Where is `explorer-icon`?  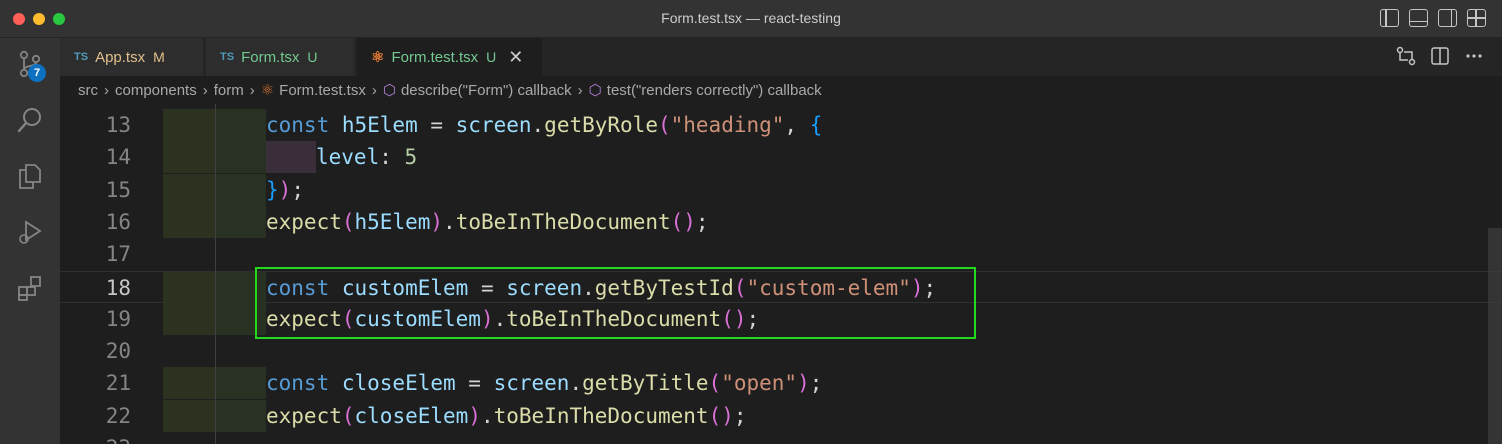
explorer-icon is located at coordinates (30, 176).